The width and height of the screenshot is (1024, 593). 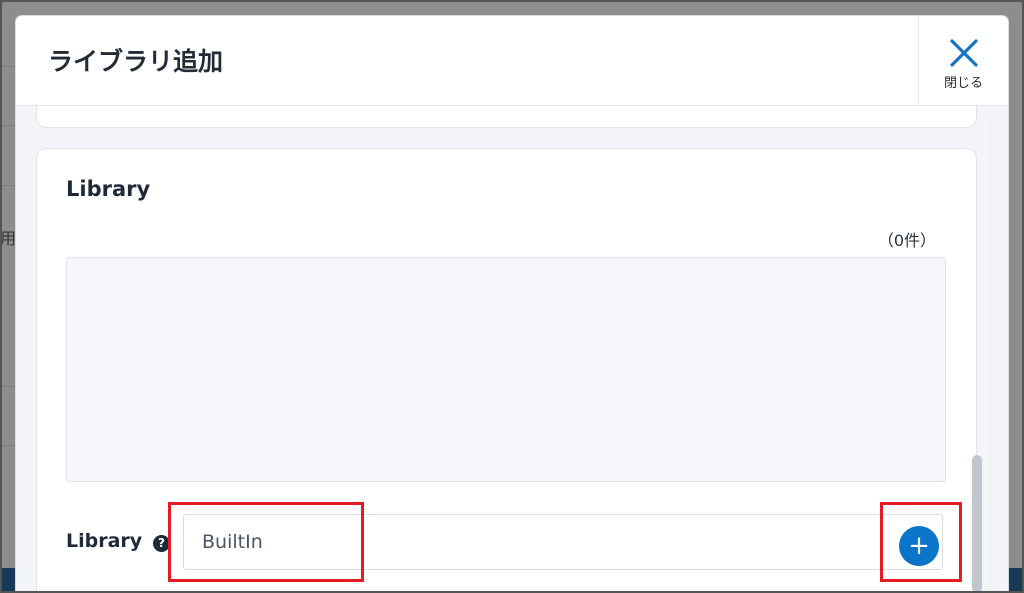 What do you see at coordinates (104, 541) in the screenshot?
I see `library-input-label: Library` at bounding box center [104, 541].